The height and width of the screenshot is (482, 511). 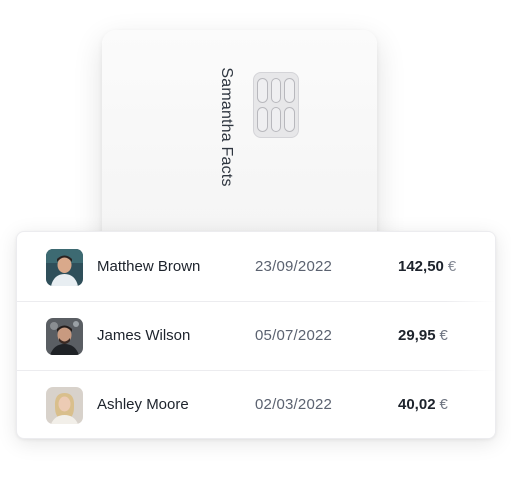 I want to click on transaction-name: Matthew Brown, so click(x=149, y=266).